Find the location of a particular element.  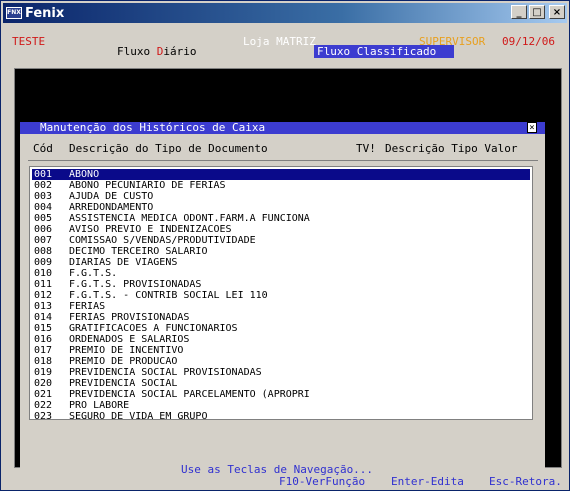

list-item: 004 ARREDONDAMENTO is located at coordinates (281, 207).